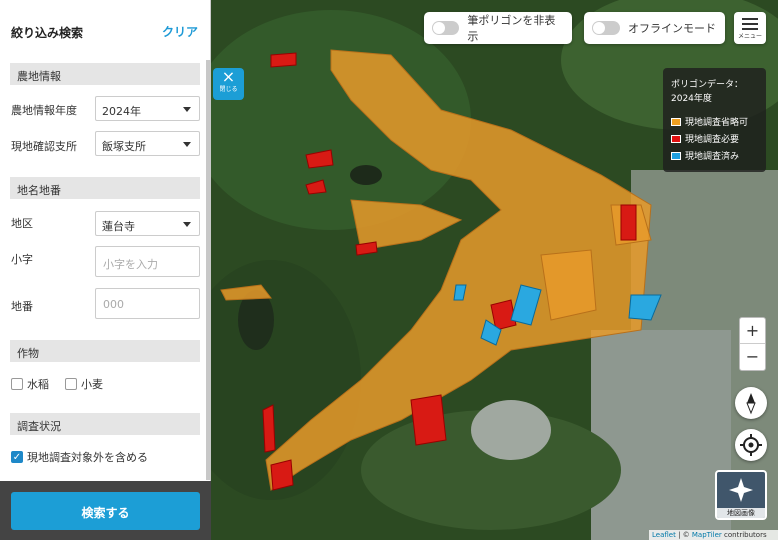 The height and width of the screenshot is (540, 778). Describe the element at coordinates (707, 85) in the screenshot. I see `legend-title: ポリゴンデータ：` at that location.